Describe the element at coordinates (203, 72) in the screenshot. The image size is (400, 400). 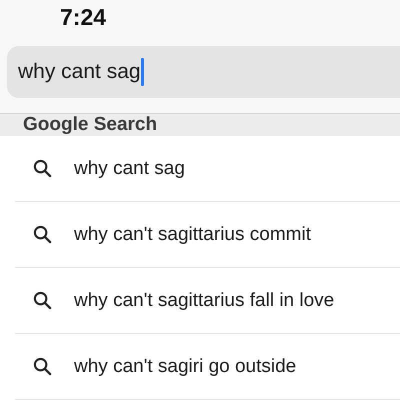
I see `search-field: why cant sag` at that location.